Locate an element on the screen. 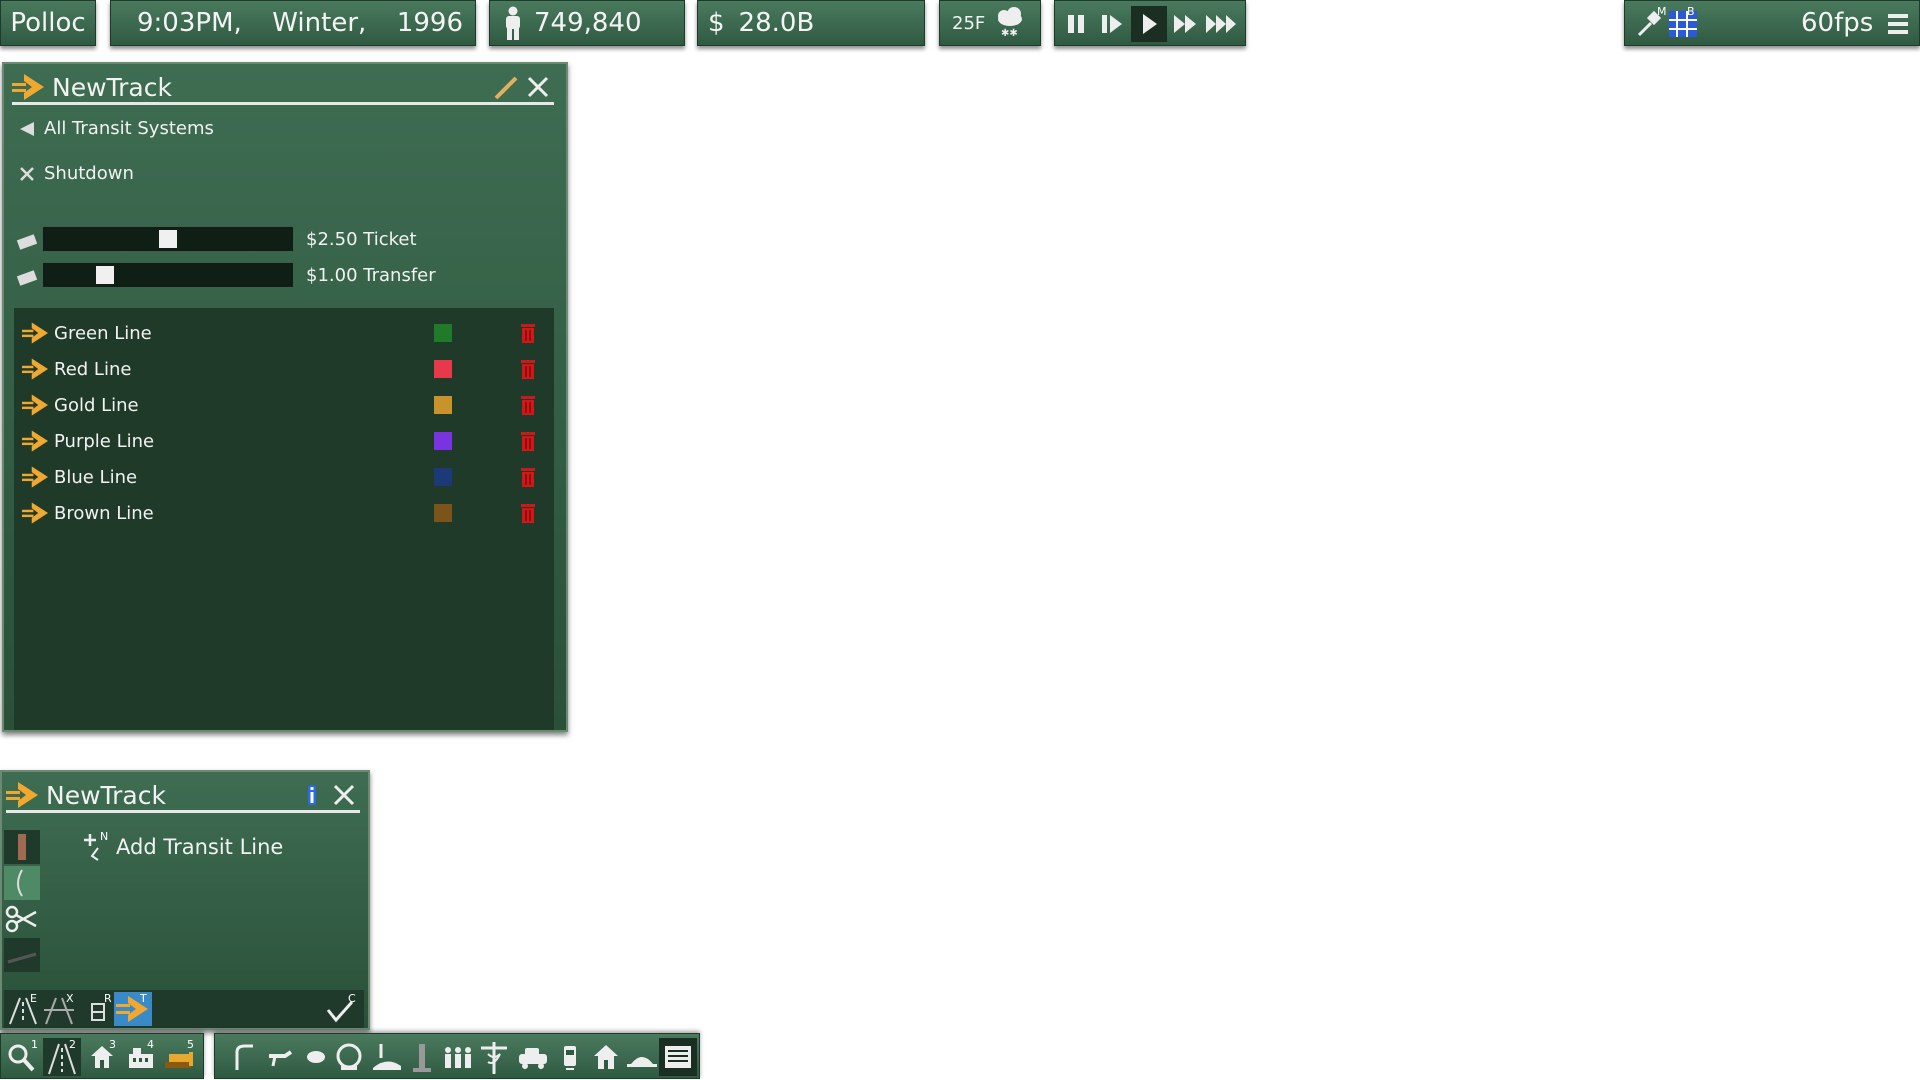 The width and height of the screenshot is (1920, 1080). car-icon is located at coordinates (533, 1058).